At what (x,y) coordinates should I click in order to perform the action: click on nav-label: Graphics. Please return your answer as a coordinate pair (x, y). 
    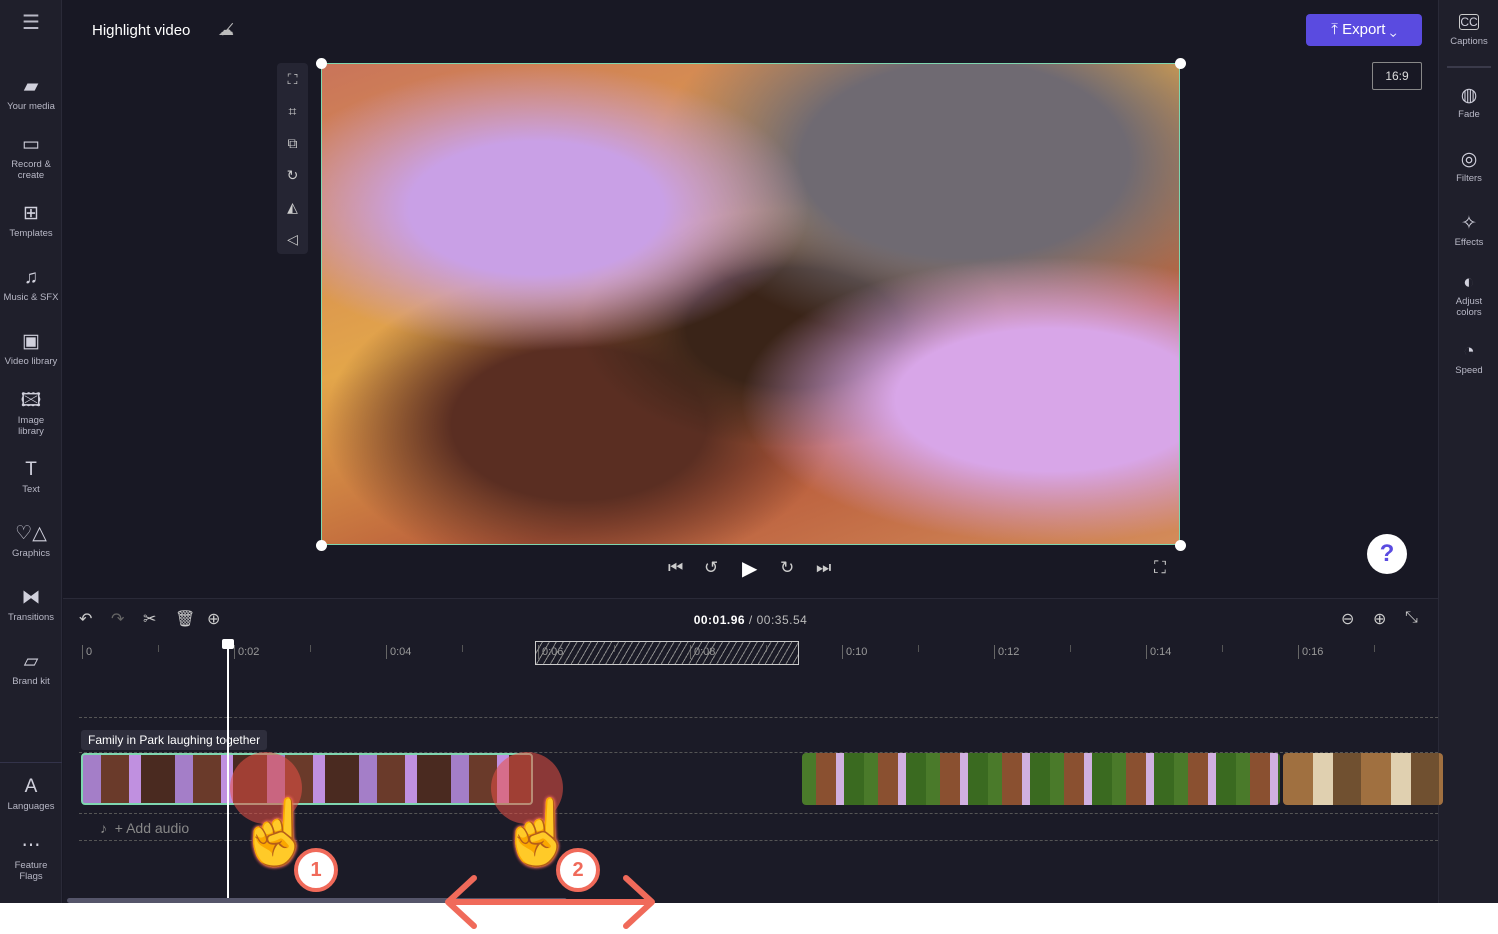
    Looking at the image, I should click on (30, 553).